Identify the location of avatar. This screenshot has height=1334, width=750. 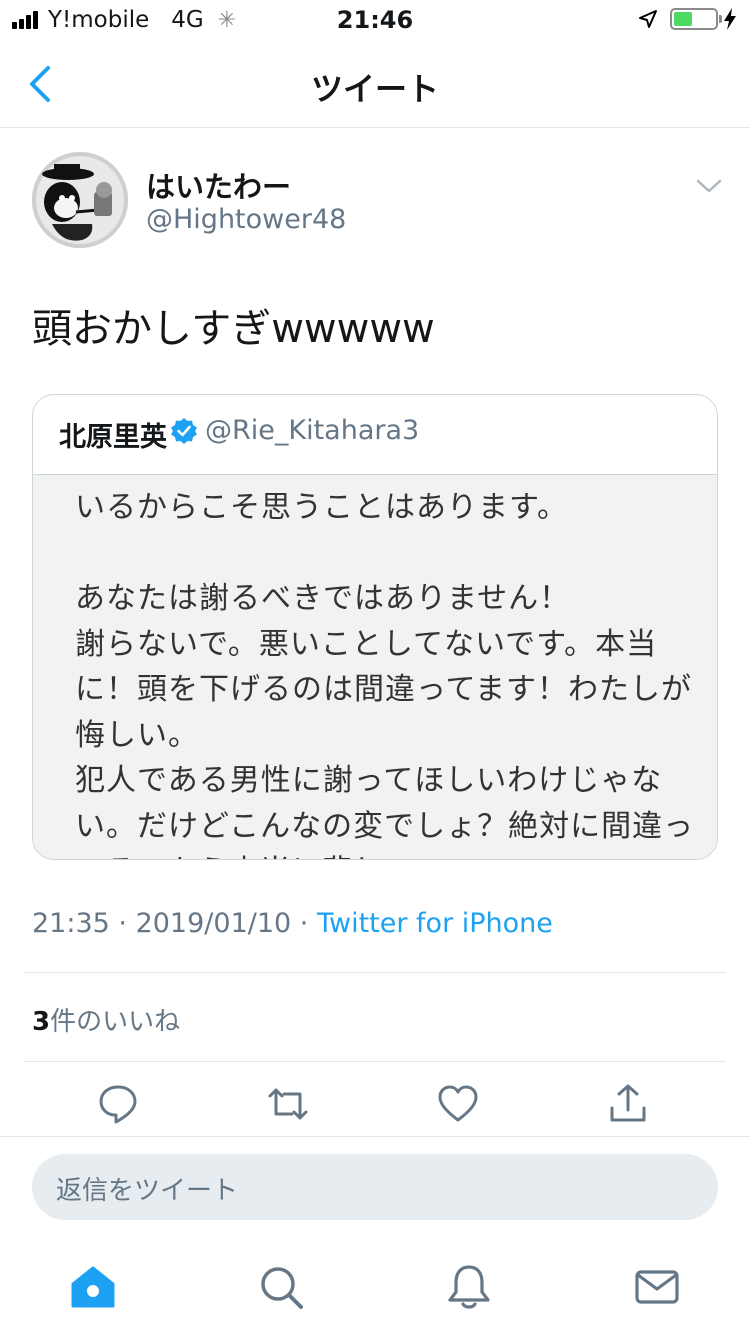
(80, 200).